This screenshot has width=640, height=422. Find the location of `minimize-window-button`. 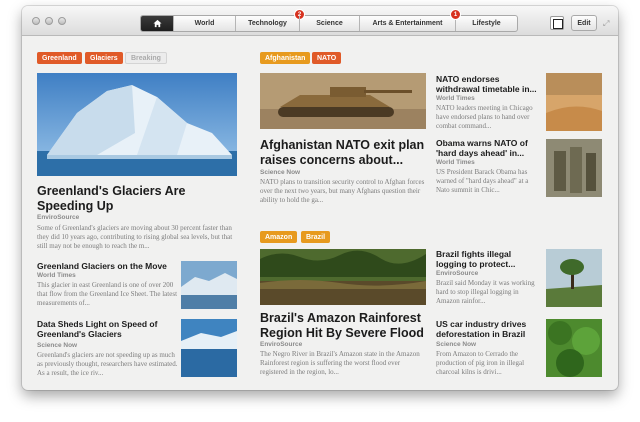

minimize-window-button is located at coordinates (49, 21).